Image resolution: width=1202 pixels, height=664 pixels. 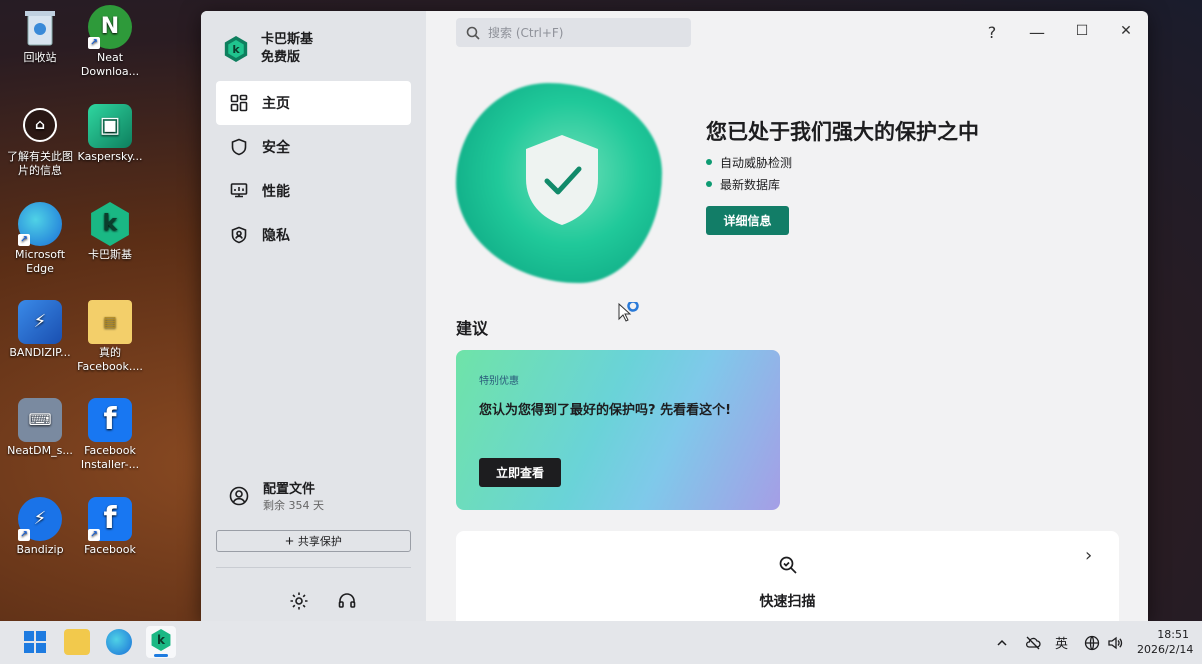 I want to click on sidebar-nav: 主页 安全 性能 隐私, so click(x=313, y=169).